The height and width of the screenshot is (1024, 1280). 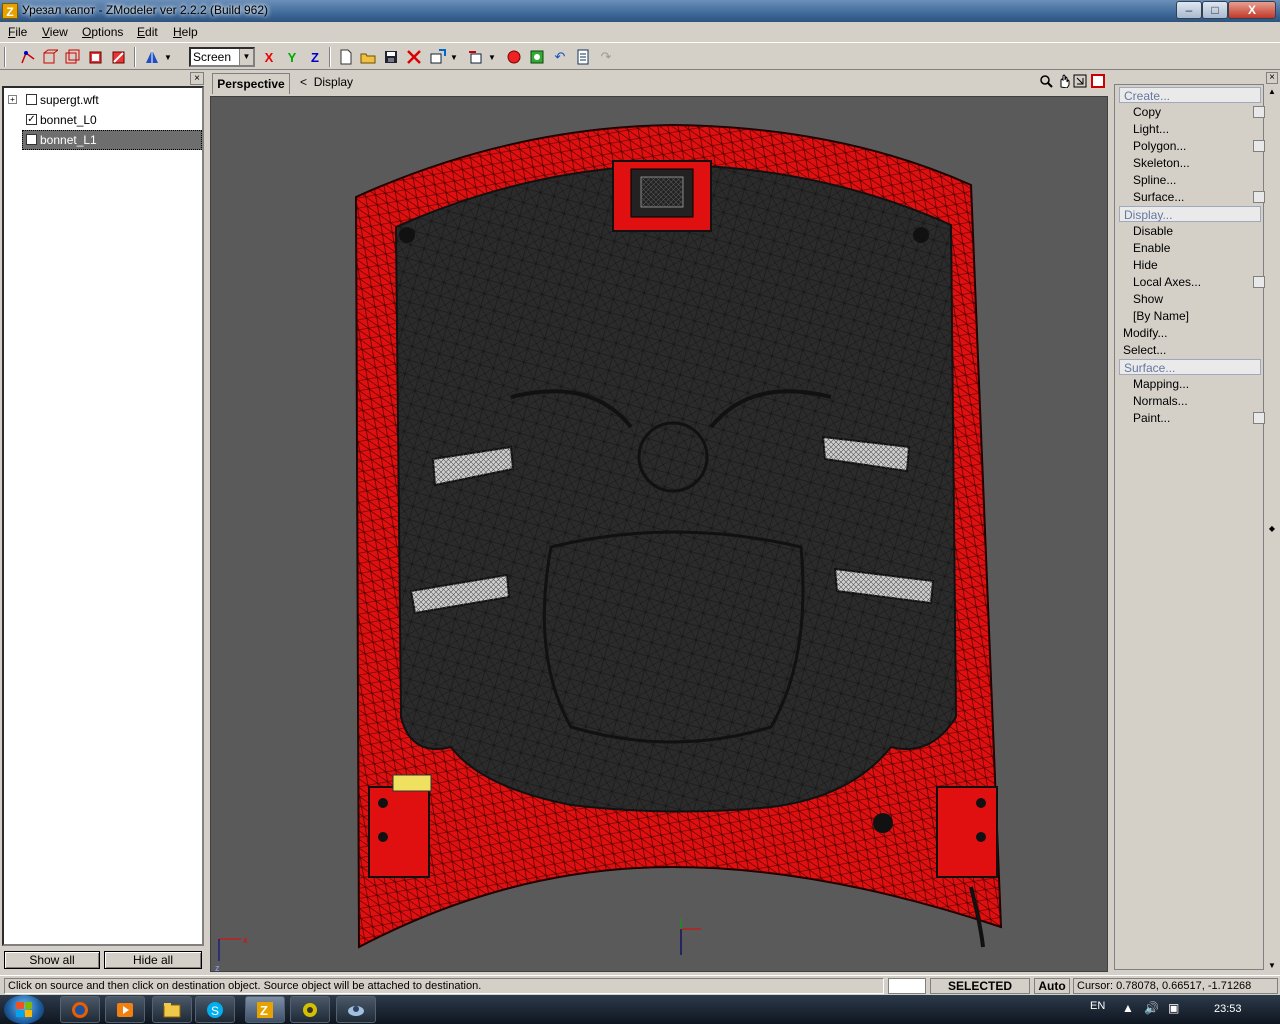 I want to click on scroll-splitter-icon: ◆, so click(x=1272, y=530).